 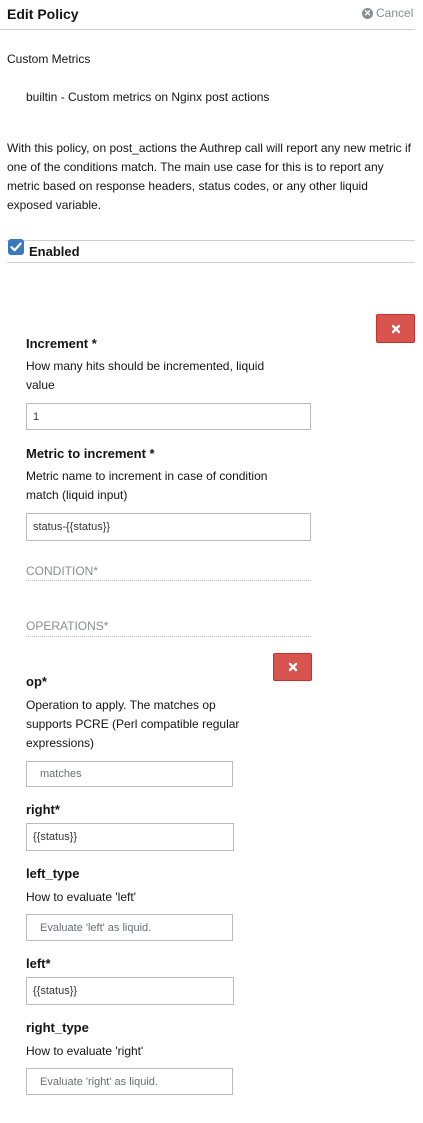 What do you see at coordinates (57, 1027) in the screenshot?
I see `right-type-label: right_type` at bounding box center [57, 1027].